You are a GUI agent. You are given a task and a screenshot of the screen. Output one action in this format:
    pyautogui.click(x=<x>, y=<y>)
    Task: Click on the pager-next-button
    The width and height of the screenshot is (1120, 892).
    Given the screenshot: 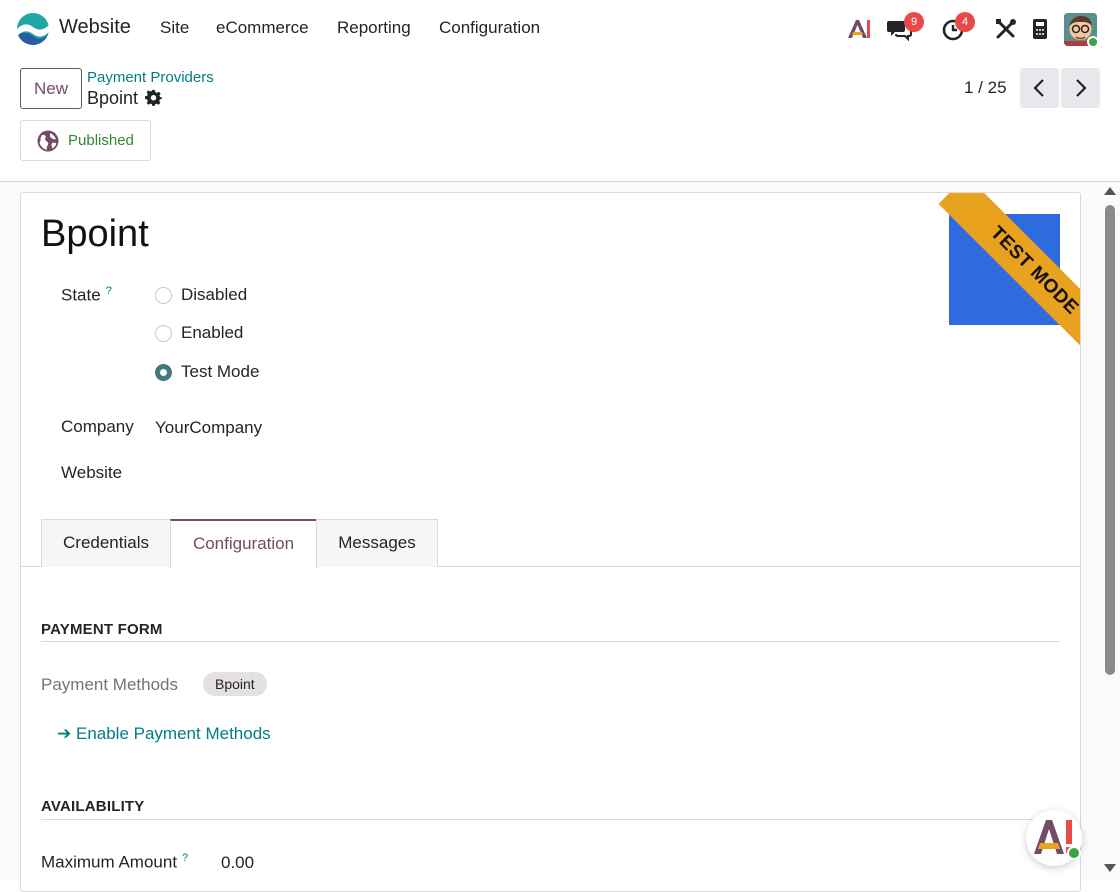 What is the action you would take?
    pyautogui.click(x=1080, y=88)
    